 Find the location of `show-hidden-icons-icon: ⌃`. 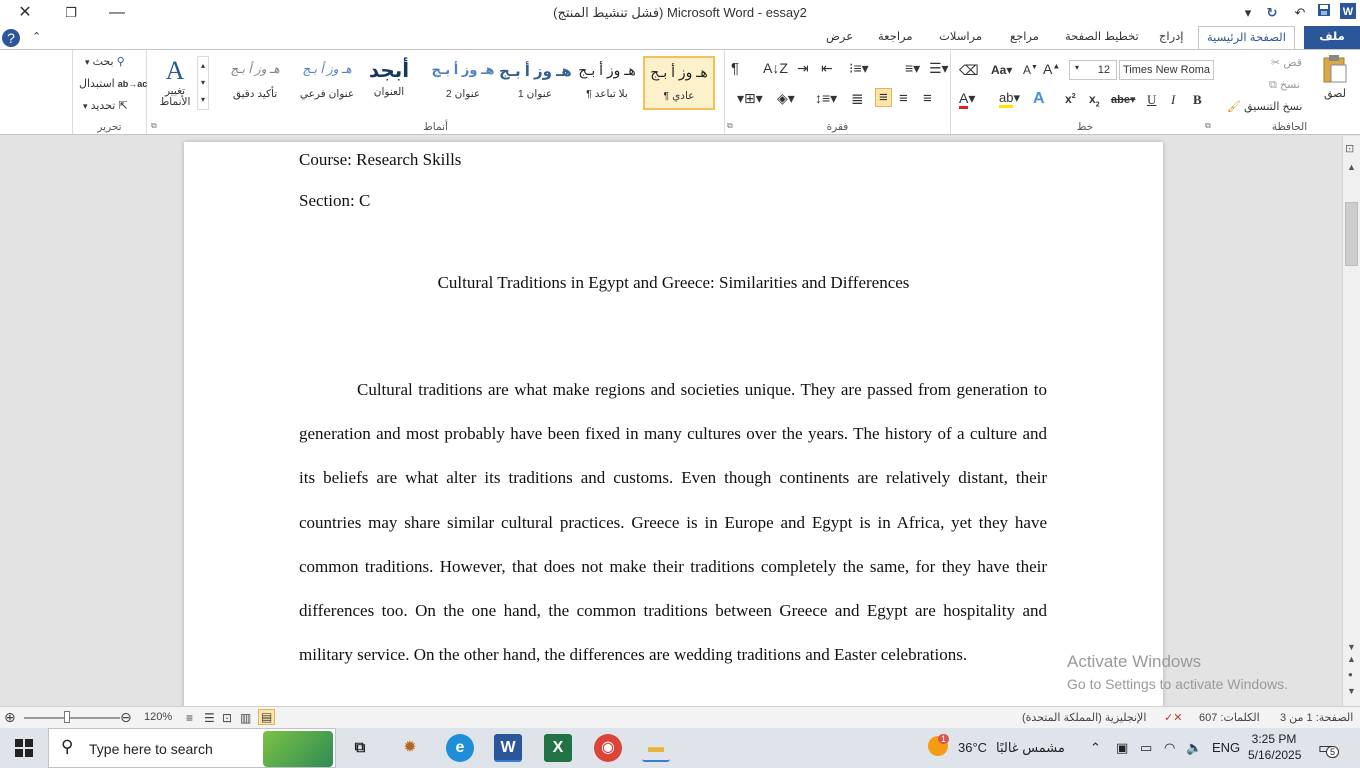

show-hidden-icons-icon: ⌃ is located at coordinates (1095, 748).